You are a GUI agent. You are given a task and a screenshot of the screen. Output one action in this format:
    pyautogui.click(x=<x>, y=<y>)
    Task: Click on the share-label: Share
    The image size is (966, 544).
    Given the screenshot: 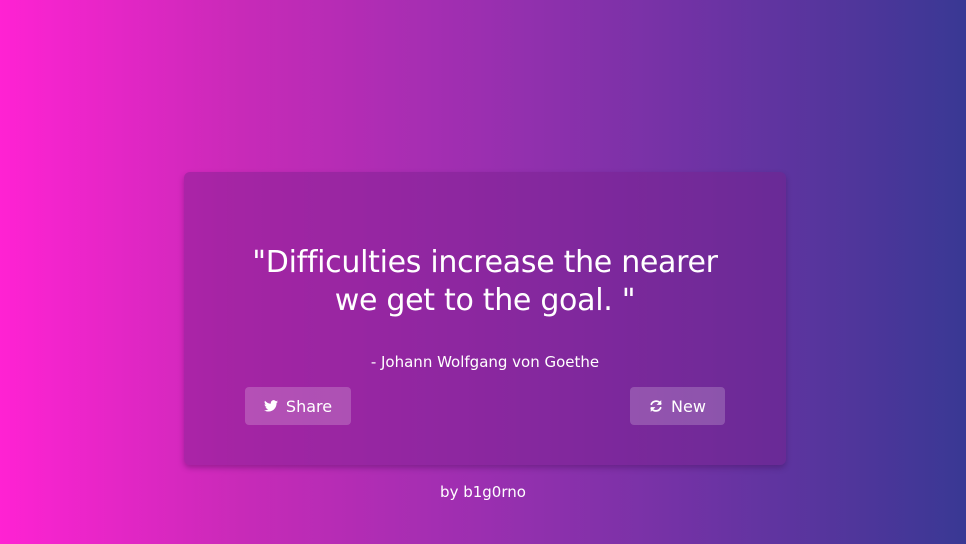 What is the action you would take?
    pyautogui.click(x=309, y=406)
    